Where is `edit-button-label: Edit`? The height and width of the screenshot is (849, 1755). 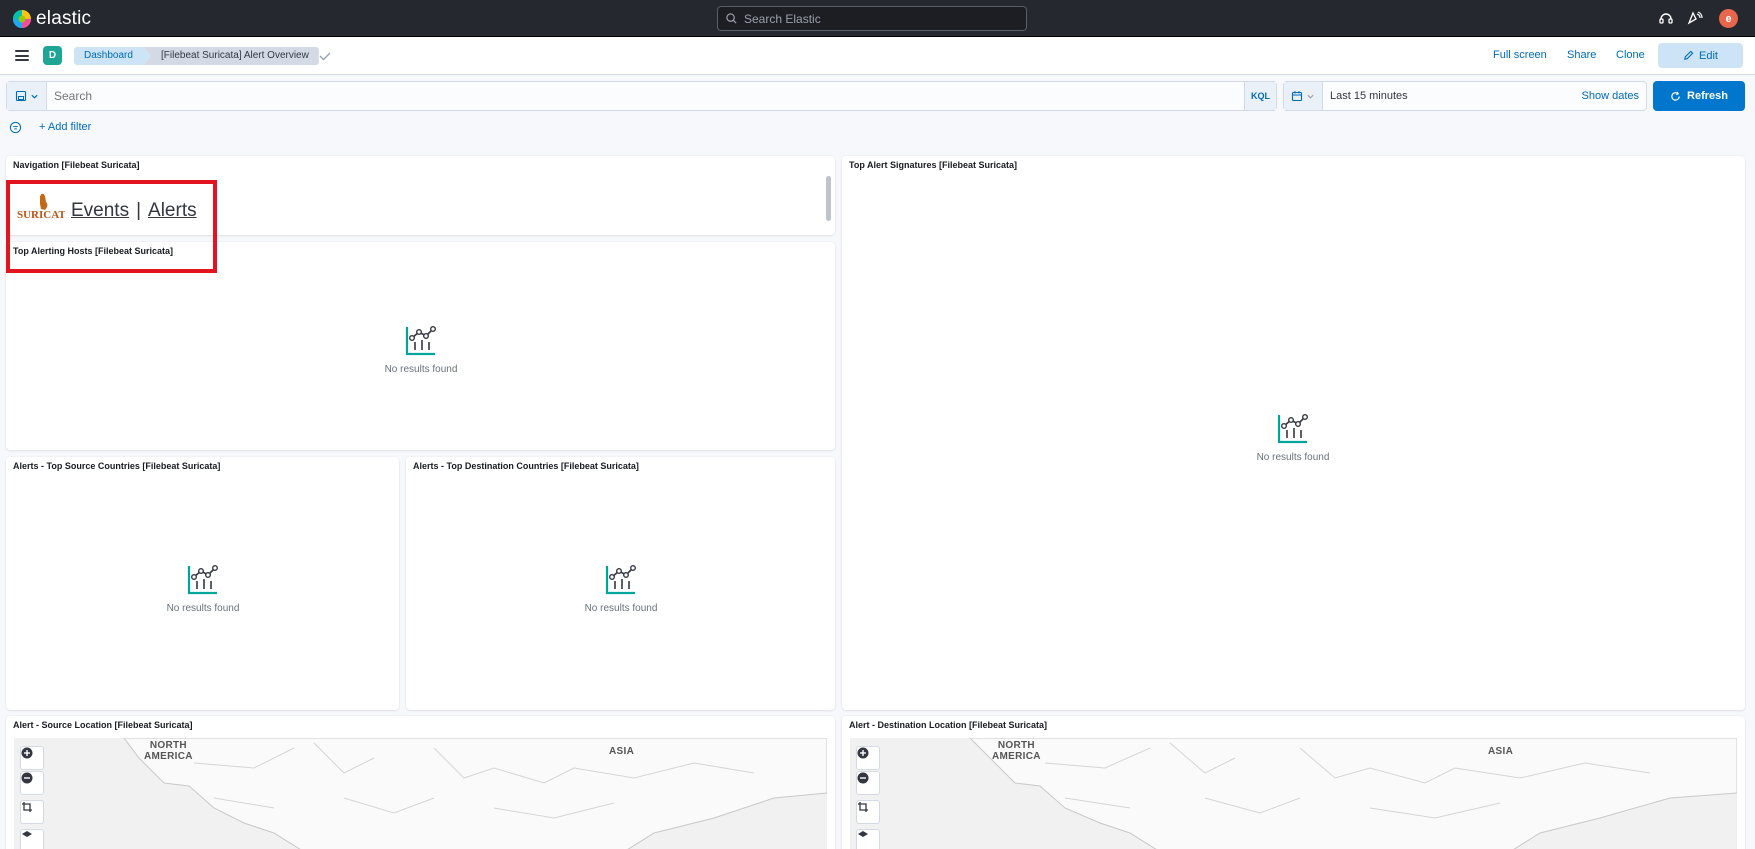
edit-button-label: Edit is located at coordinates (1708, 55).